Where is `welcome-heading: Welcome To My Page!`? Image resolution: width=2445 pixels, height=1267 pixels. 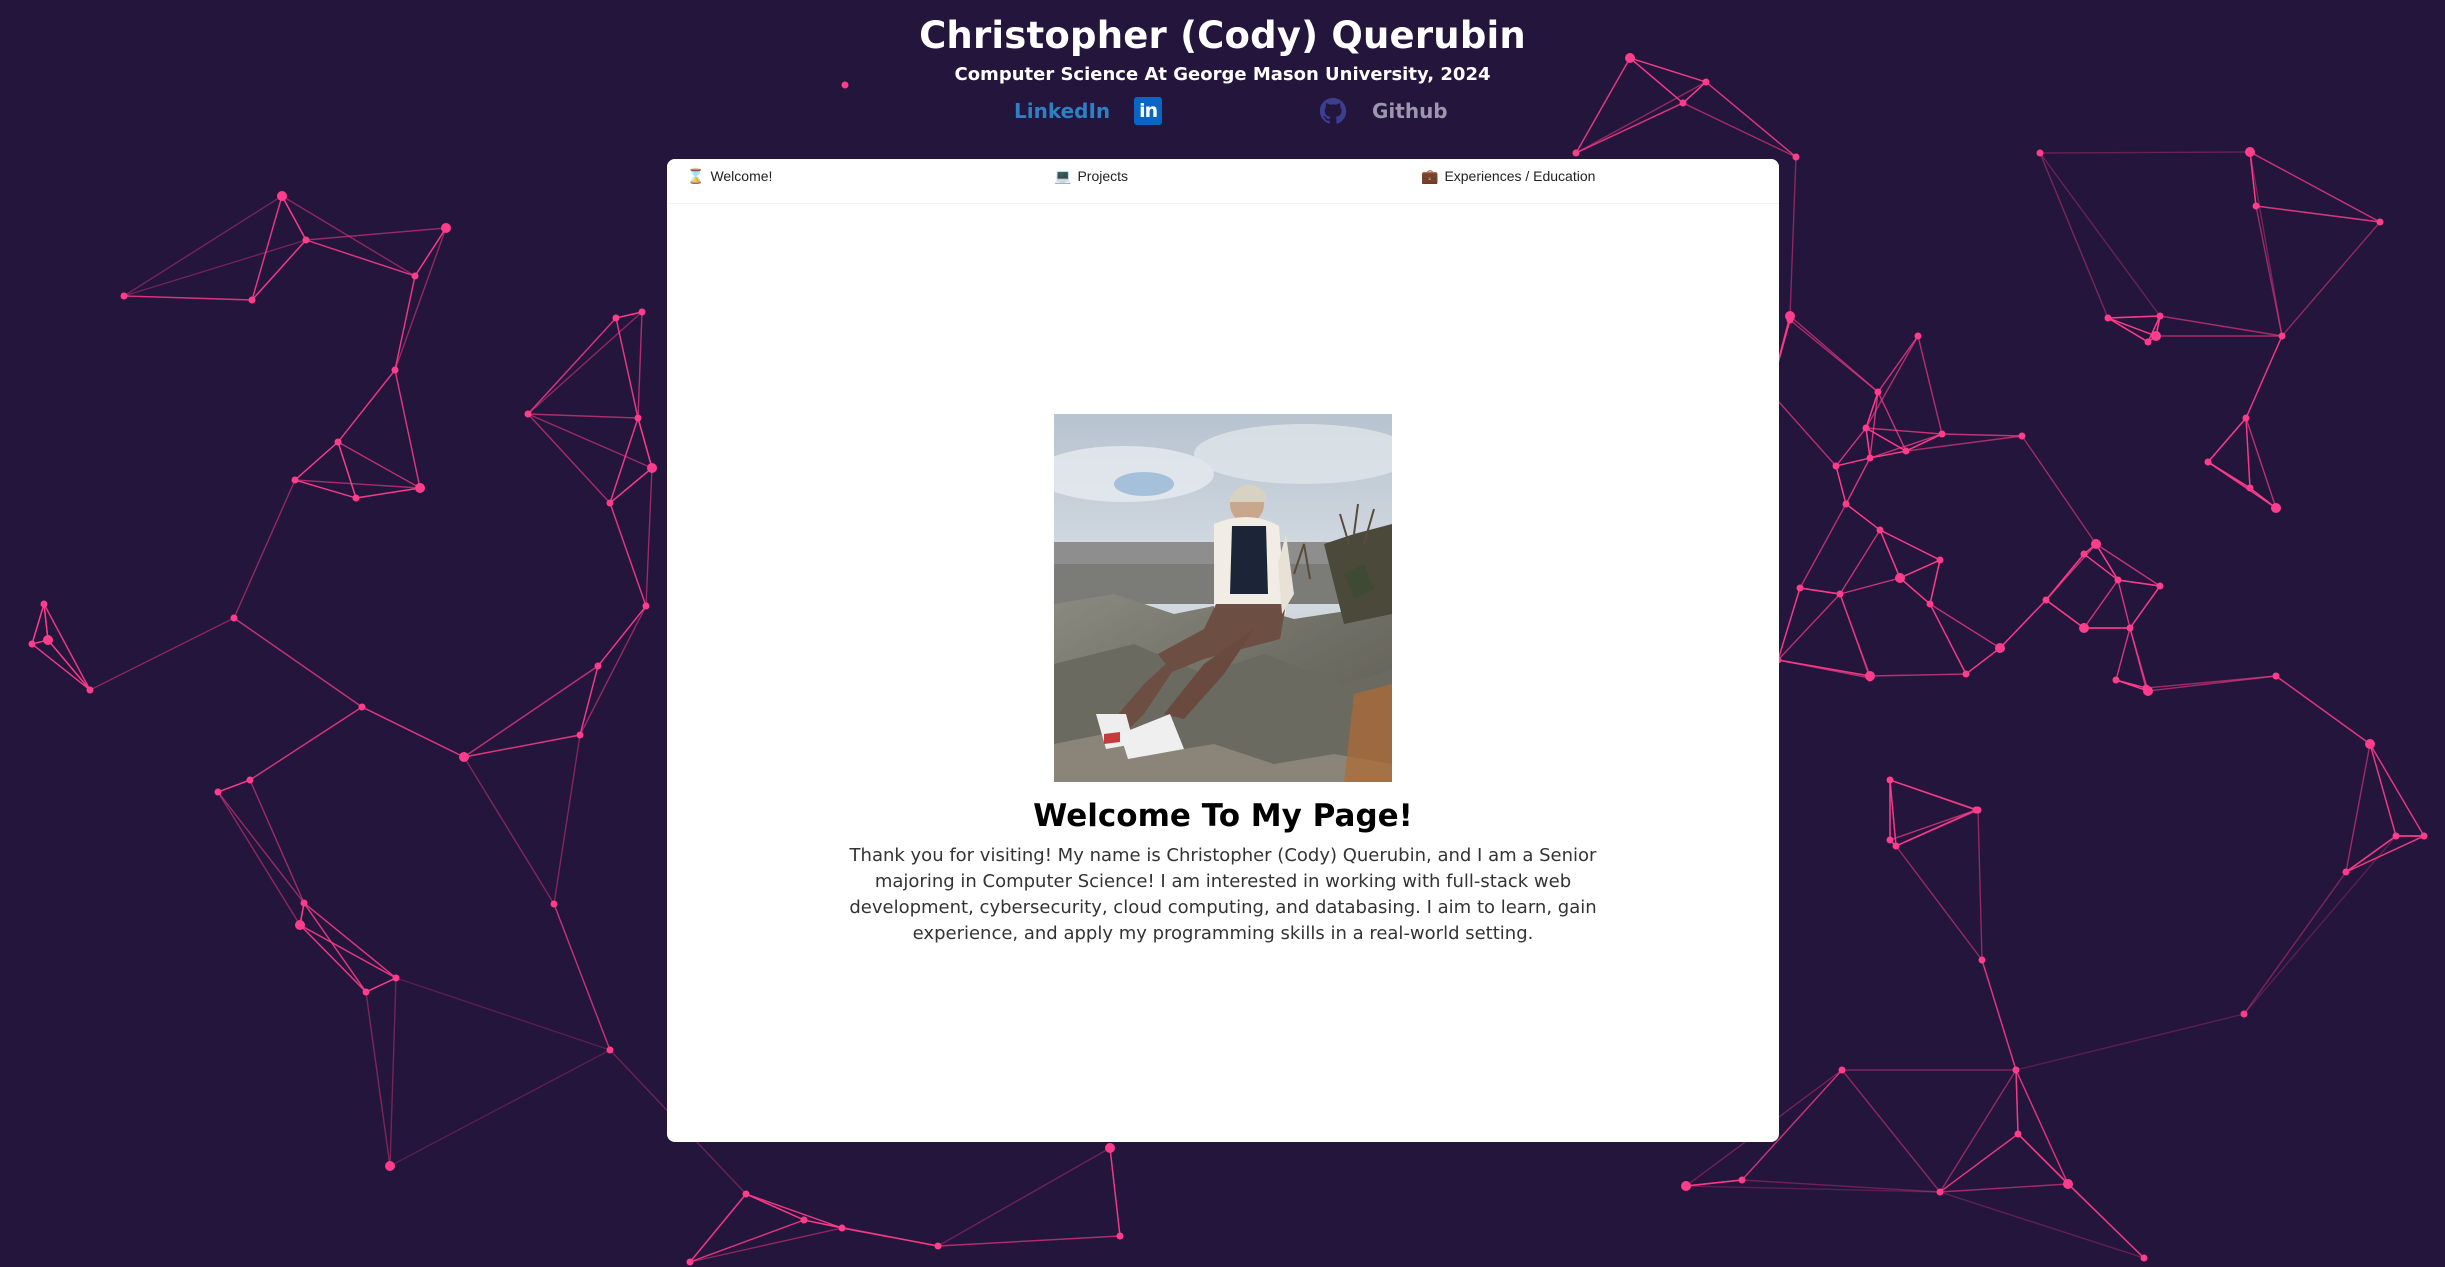
welcome-heading: Welcome To My Page! is located at coordinates (1223, 816).